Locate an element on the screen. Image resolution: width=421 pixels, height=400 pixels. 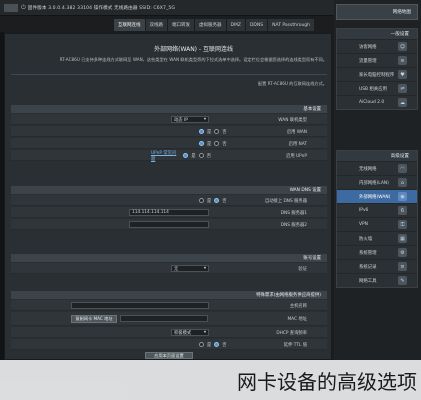
tab-dual-wan: 双线路 is located at coordinates (156, 25).